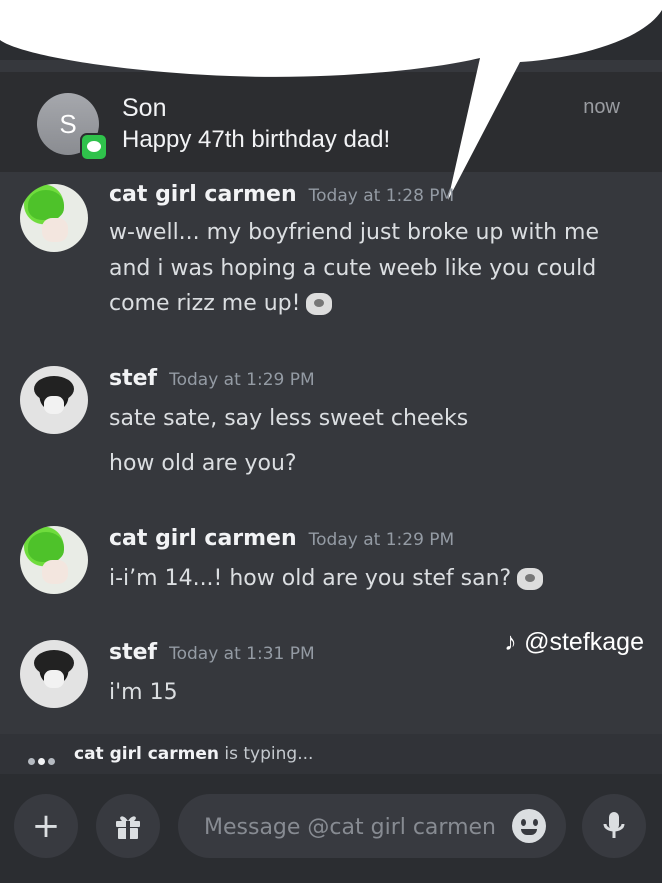 The width and height of the screenshot is (662, 883). What do you see at coordinates (331, 122) in the screenshot?
I see `message-notification: S Son Happy 47th birthday dad! now` at bounding box center [331, 122].